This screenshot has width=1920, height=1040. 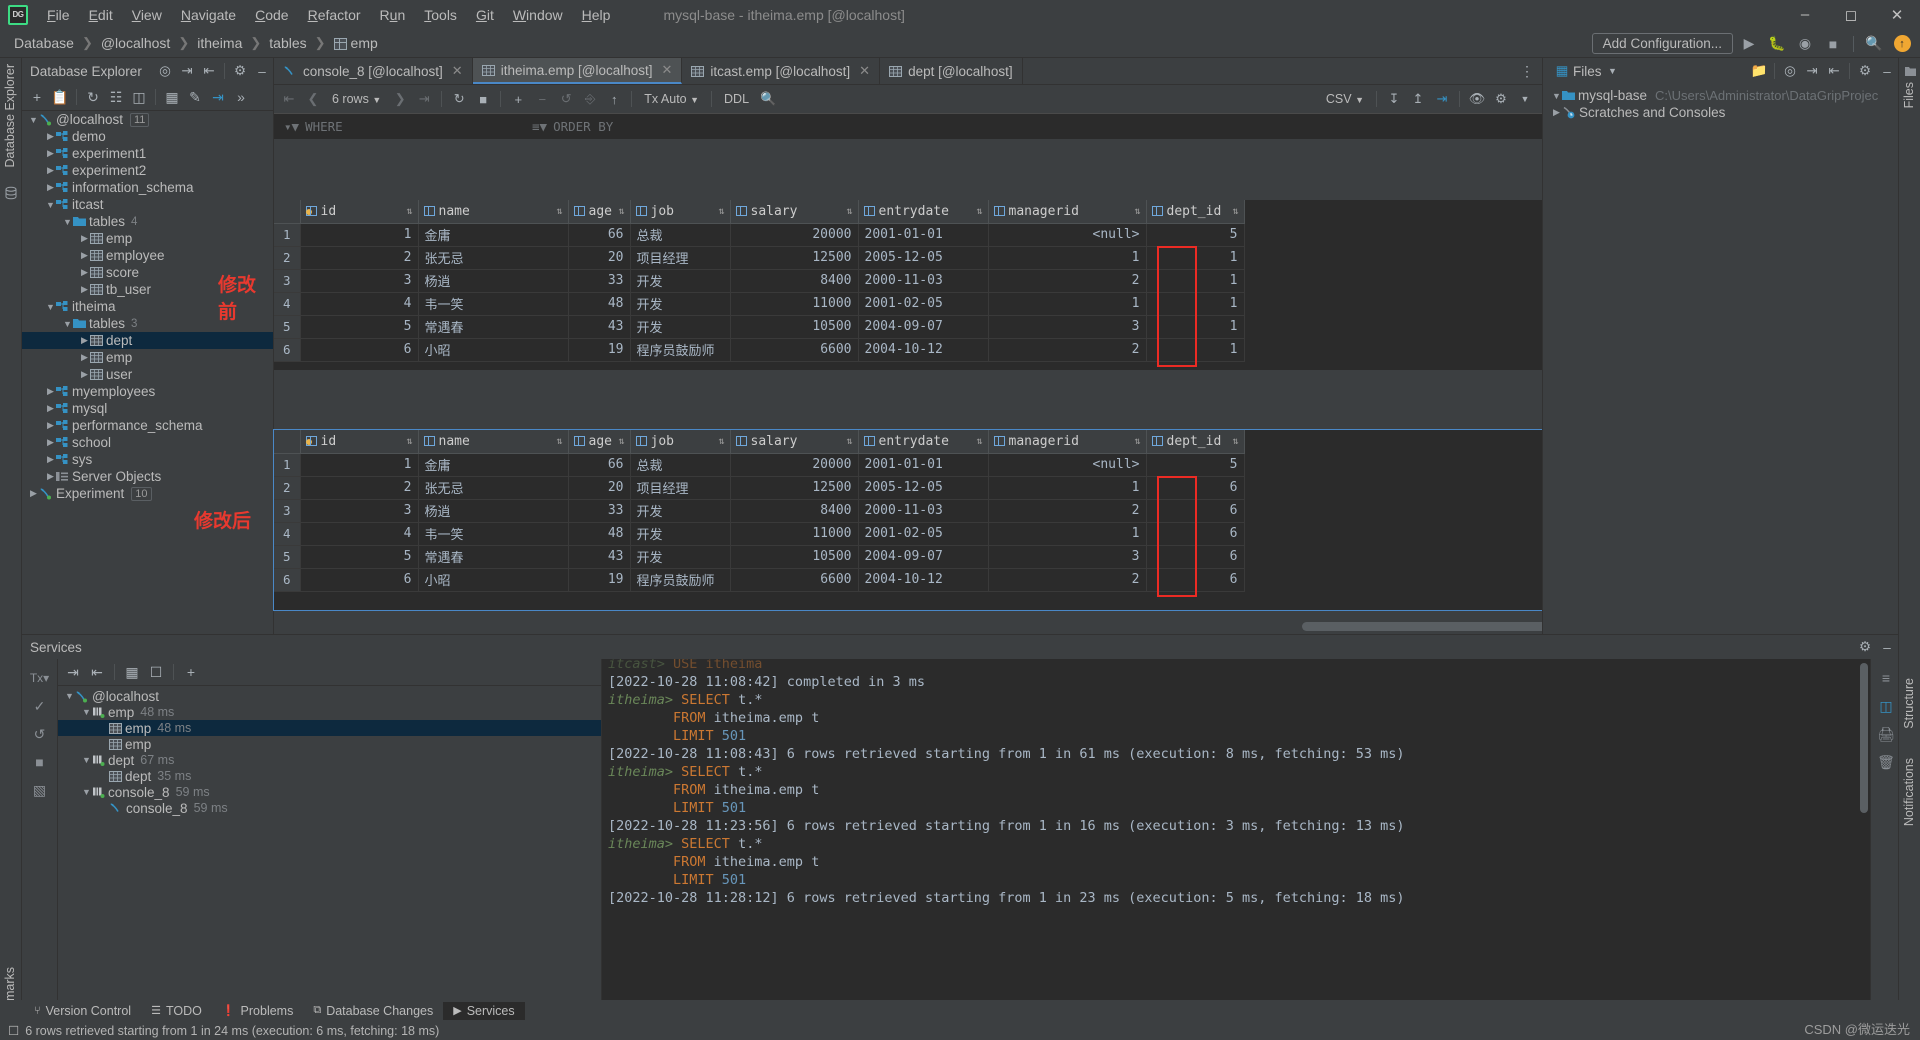 I want to click on grid-cell-salary: 6600, so click(x=794, y=580).